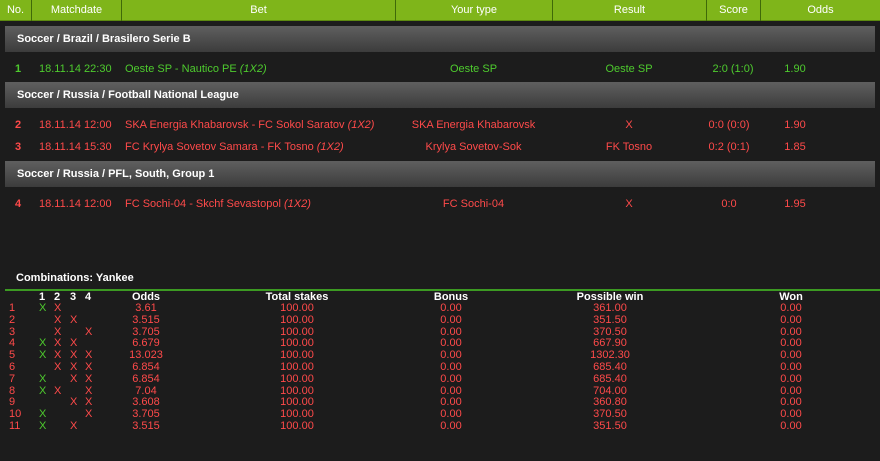 The width and height of the screenshot is (880, 461). Describe the element at coordinates (16, 10) in the screenshot. I see `col-no: No.` at that location.